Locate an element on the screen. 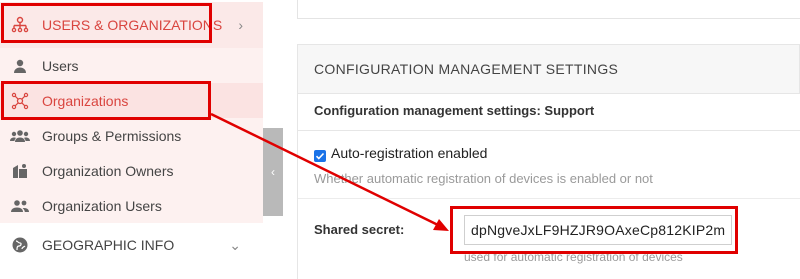 The image size is (800, 279). sidebar-section-label: USERS & ORGANIZATIONS is located at coordinates (132, 25).